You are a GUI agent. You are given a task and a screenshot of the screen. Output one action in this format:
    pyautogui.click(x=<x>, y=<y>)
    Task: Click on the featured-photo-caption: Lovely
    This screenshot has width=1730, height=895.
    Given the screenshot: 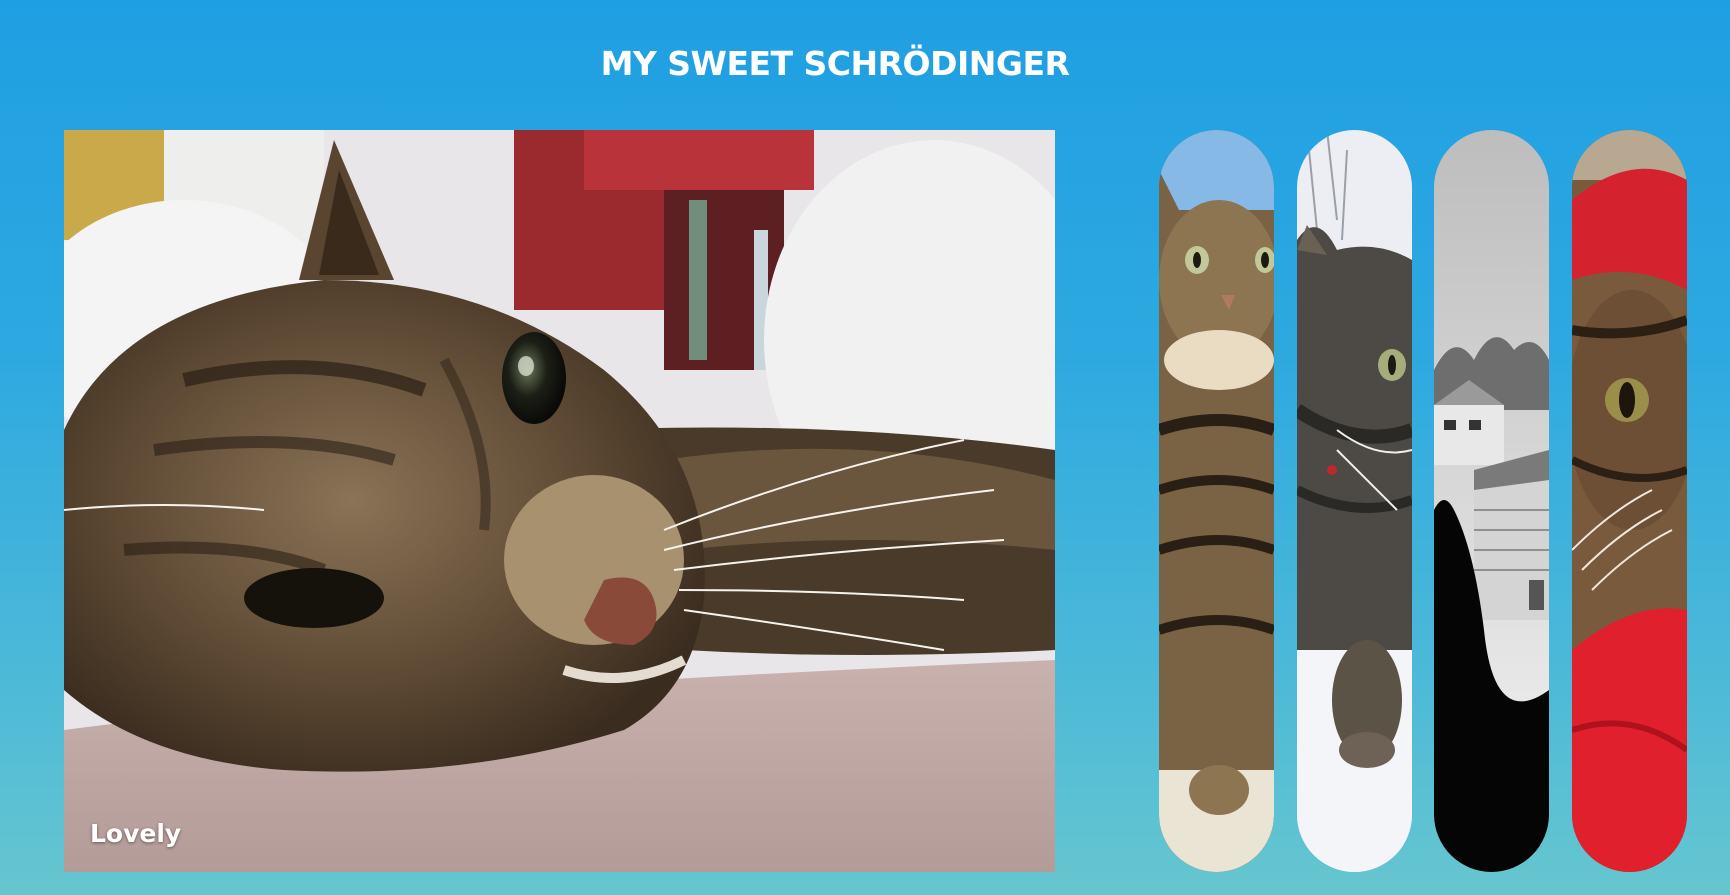 What is the action you would take?
    pyautogui.click(x=136, y=833)
    